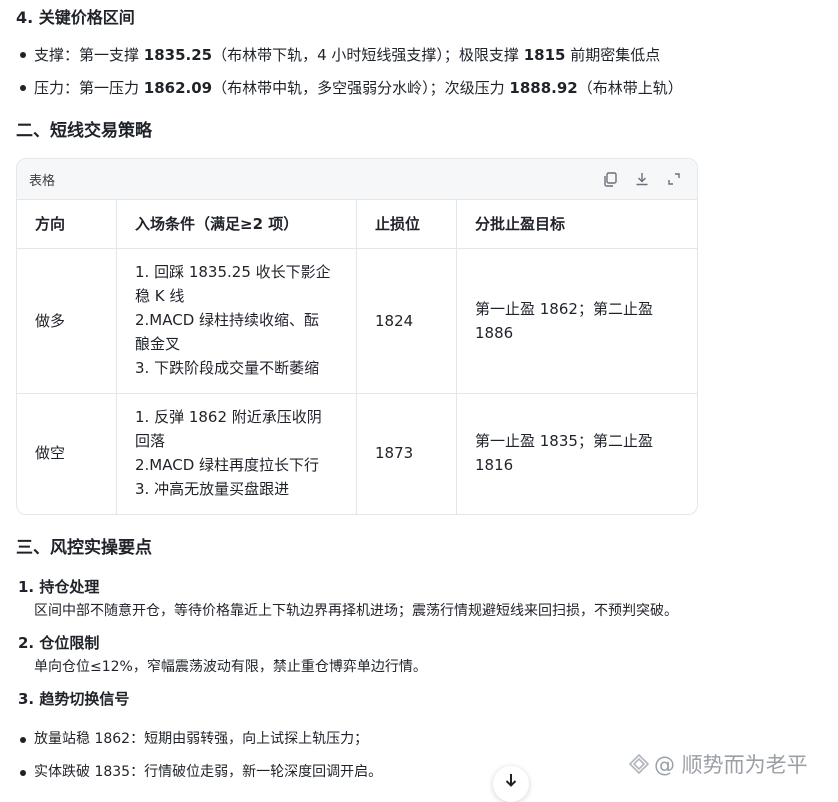 Image resolution: width=838 pixels, height=802 pixels. I want to click on direction-cell: 做空, so click(50, 453).